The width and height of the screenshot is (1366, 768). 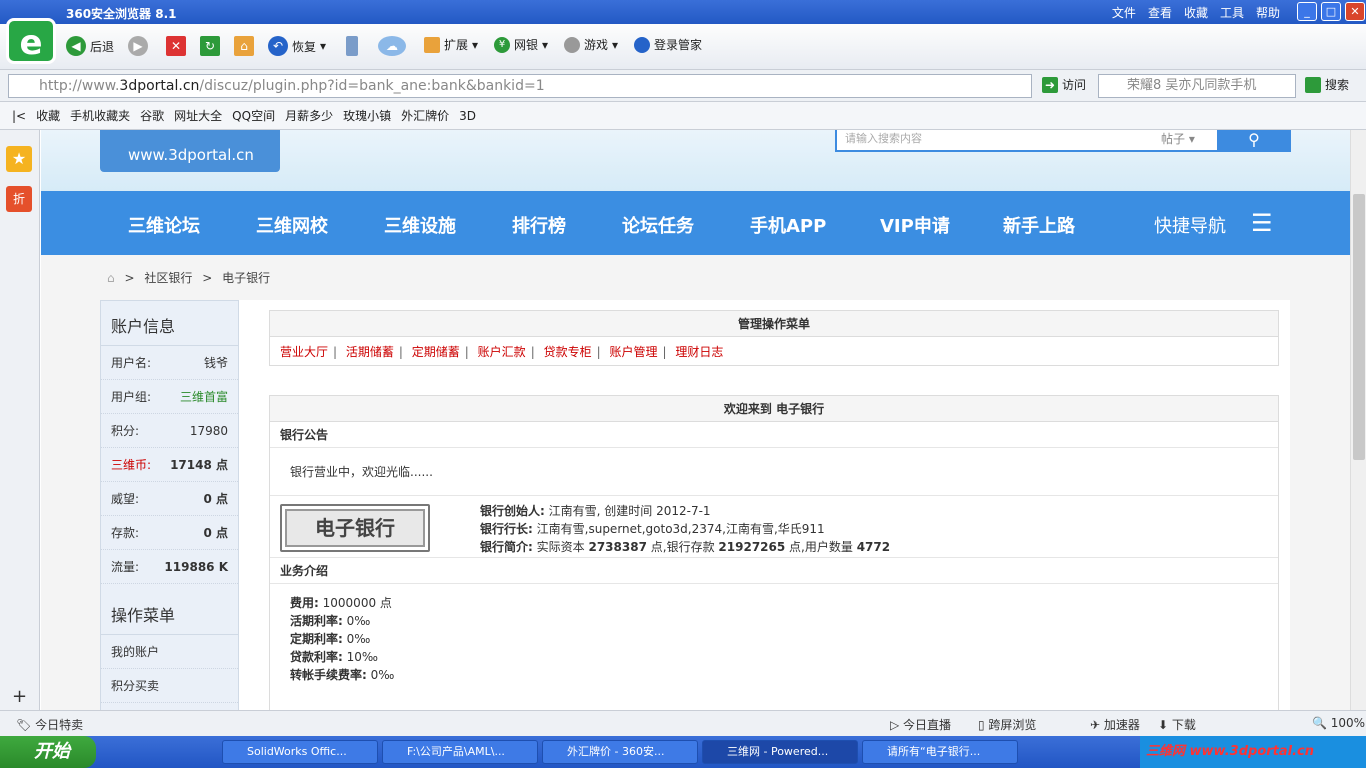 What do you see at coordinates (309, 115) in the screenshot?
I see `bookmark-salary: 月薪多少` at bounding box center [309, 115].